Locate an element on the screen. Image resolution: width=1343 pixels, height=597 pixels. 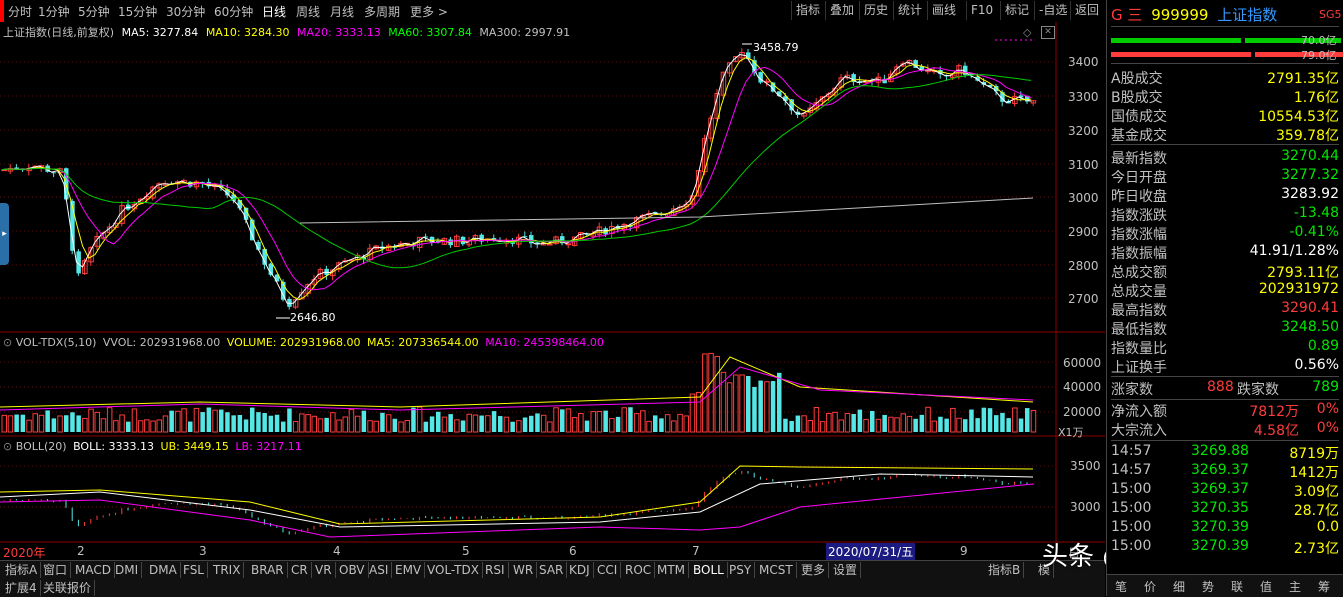
period-item: 分时 is located at coordinates (20, 11).